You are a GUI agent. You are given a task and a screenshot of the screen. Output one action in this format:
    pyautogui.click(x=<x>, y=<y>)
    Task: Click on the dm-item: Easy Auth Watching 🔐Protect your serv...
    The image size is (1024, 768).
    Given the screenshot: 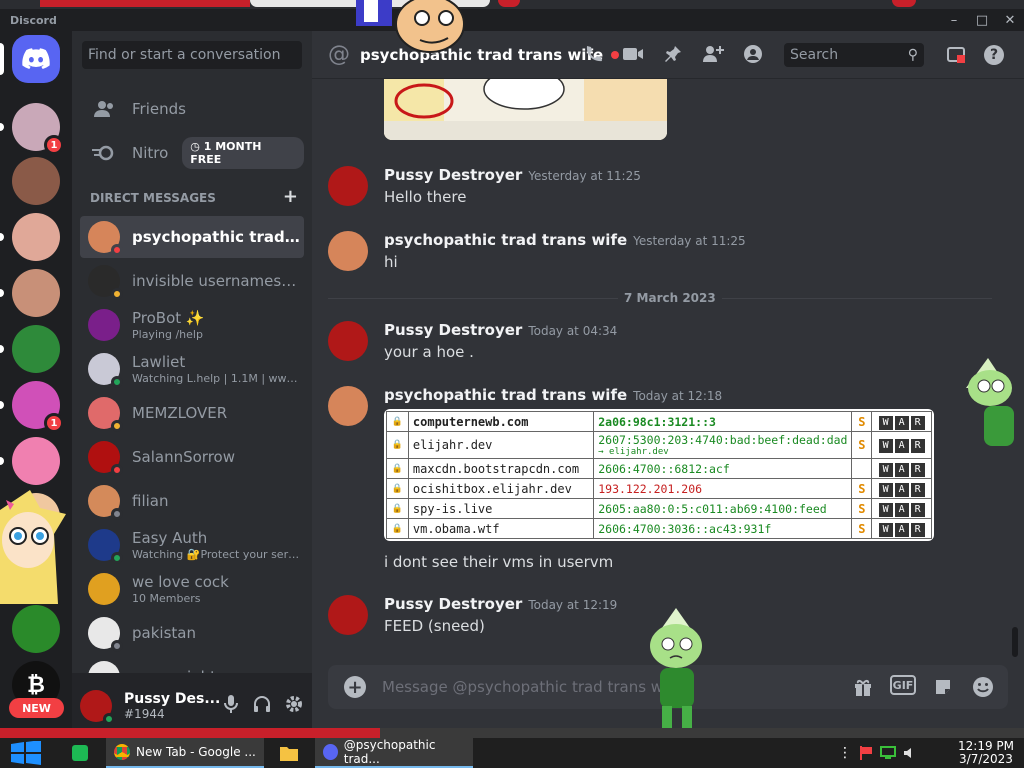 What is the action you would take?
    pyautogui.click(x=192, y=545)
    